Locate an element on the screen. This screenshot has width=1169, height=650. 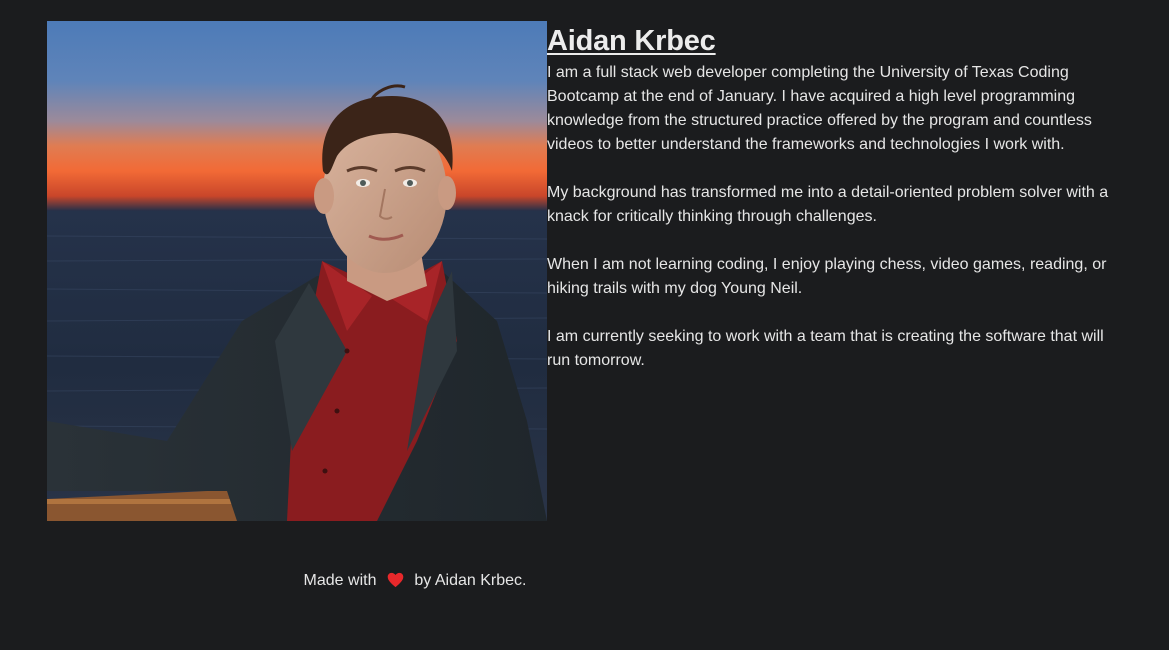
footer-prefix: Made with is located at coordinates (340, 580).